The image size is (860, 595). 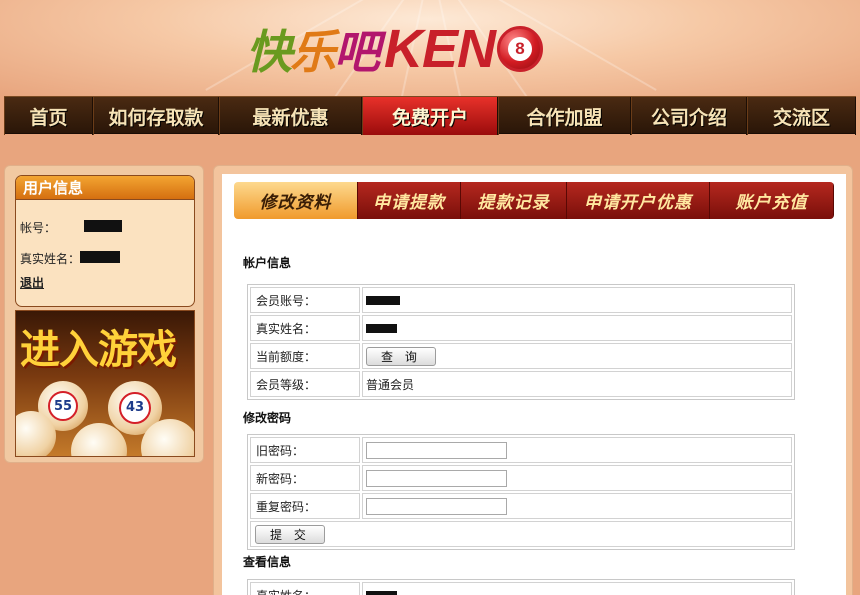 I want to click on account-info-table: 会员账号： 真实姓名： 当前额度： 查 询 会员等级： 普通会员, so click(x=521, y=342).